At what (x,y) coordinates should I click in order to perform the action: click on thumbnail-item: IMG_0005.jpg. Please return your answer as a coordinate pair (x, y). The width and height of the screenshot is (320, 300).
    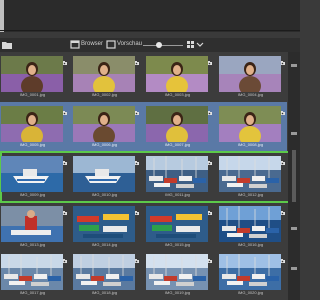
    Looking at the image, I should click on (34, 126).